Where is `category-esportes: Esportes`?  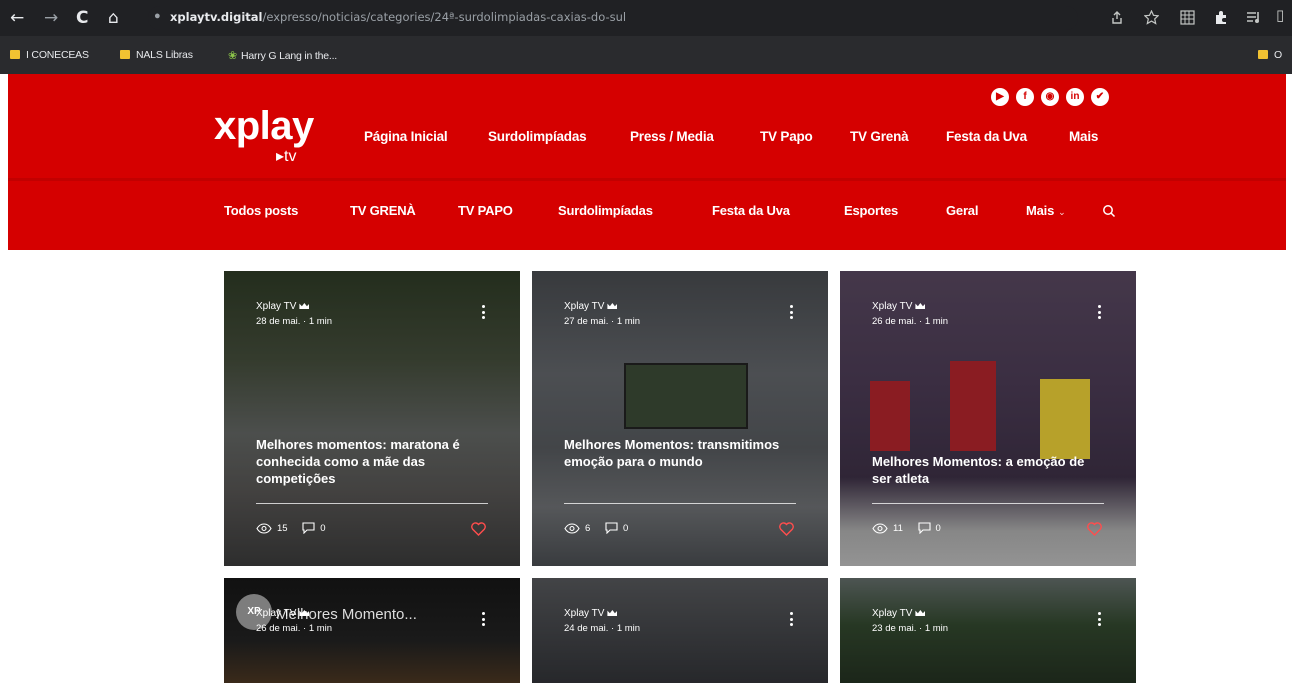
category-esportes: Esportes is located at coordinates (871, 210).